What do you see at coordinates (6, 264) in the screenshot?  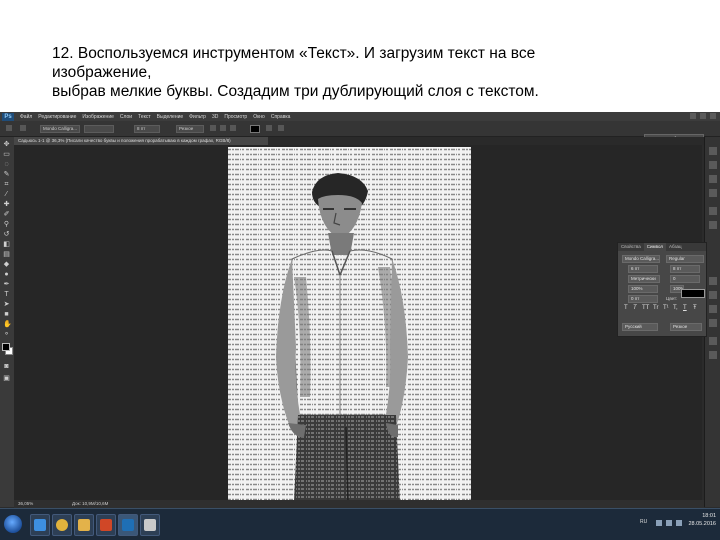 I see `blur-tool-icon: ◆` at bounding box center [6, 264].